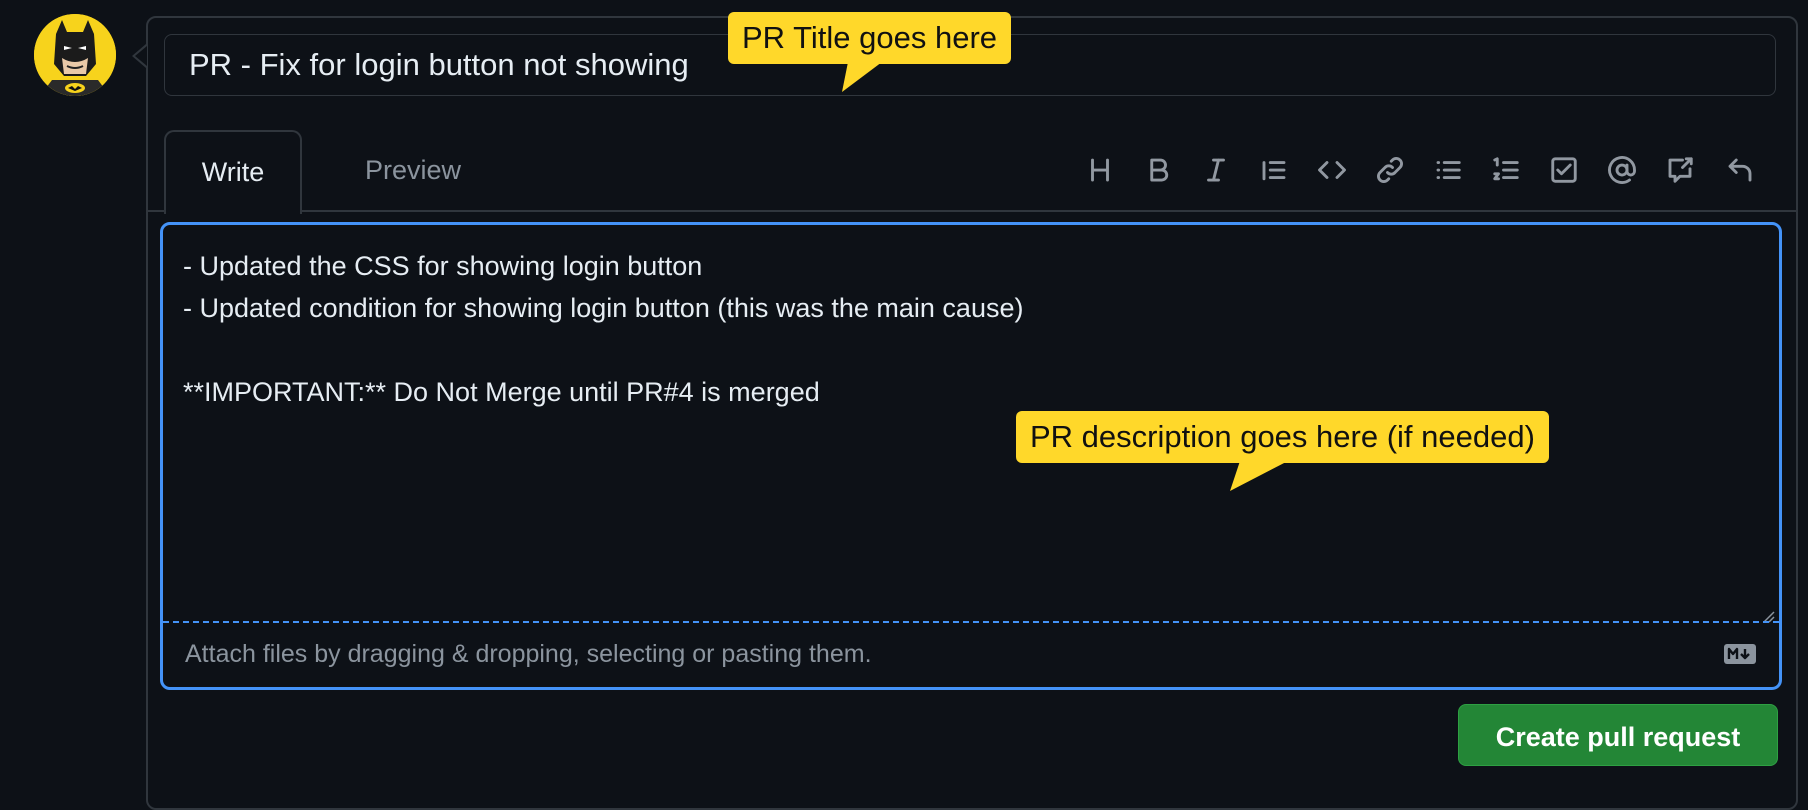 Image resolution: width=1808 pixels, height=810 pixels. I want to click on mention-icon, so click(1622, 170).